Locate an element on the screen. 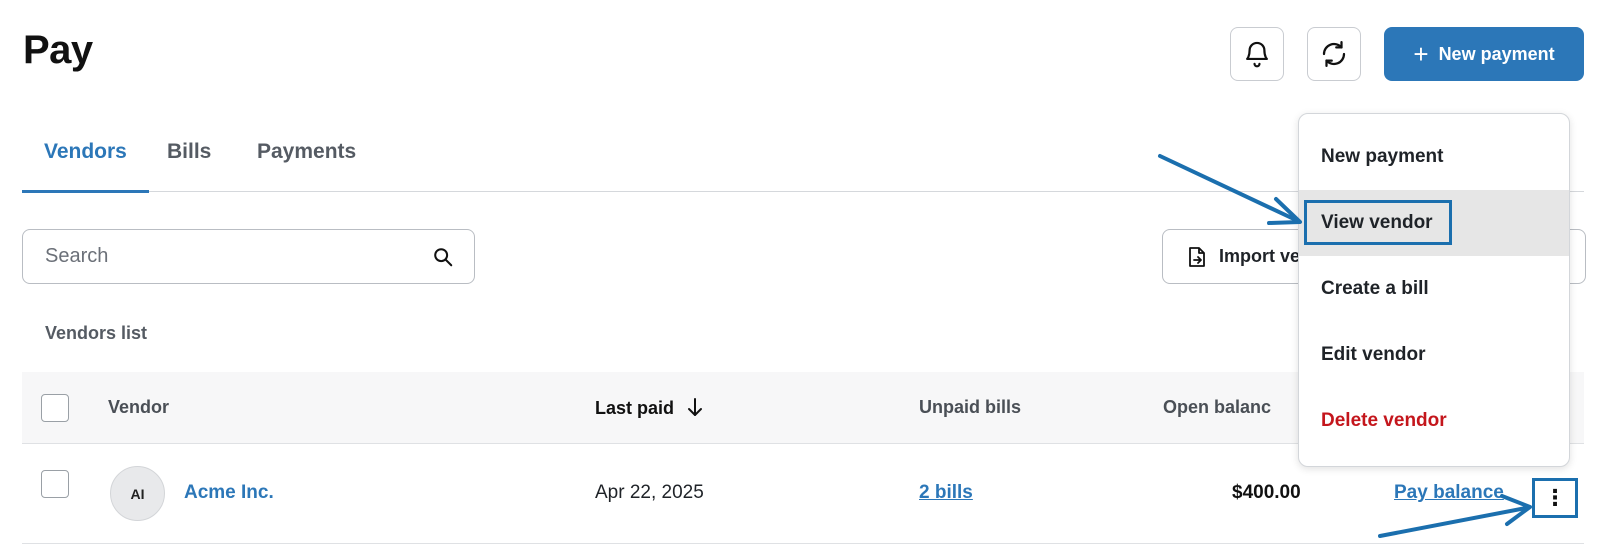 This screenshot has width=1600, height=551. row-actions-button: ⋮ is located at coordinates (1555, 498).